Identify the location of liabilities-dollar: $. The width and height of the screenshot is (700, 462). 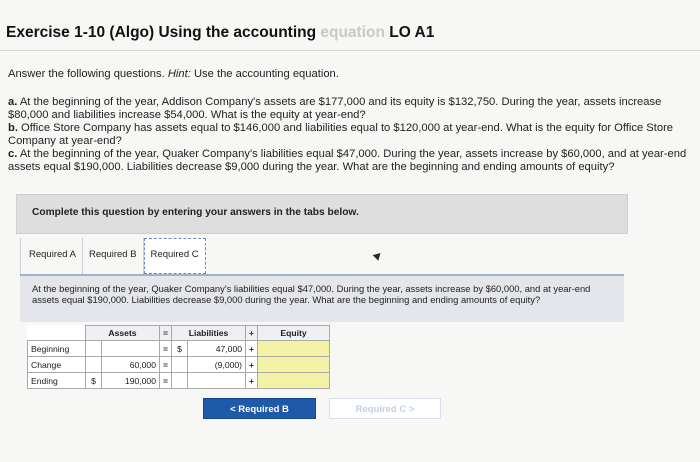
(180, 348).